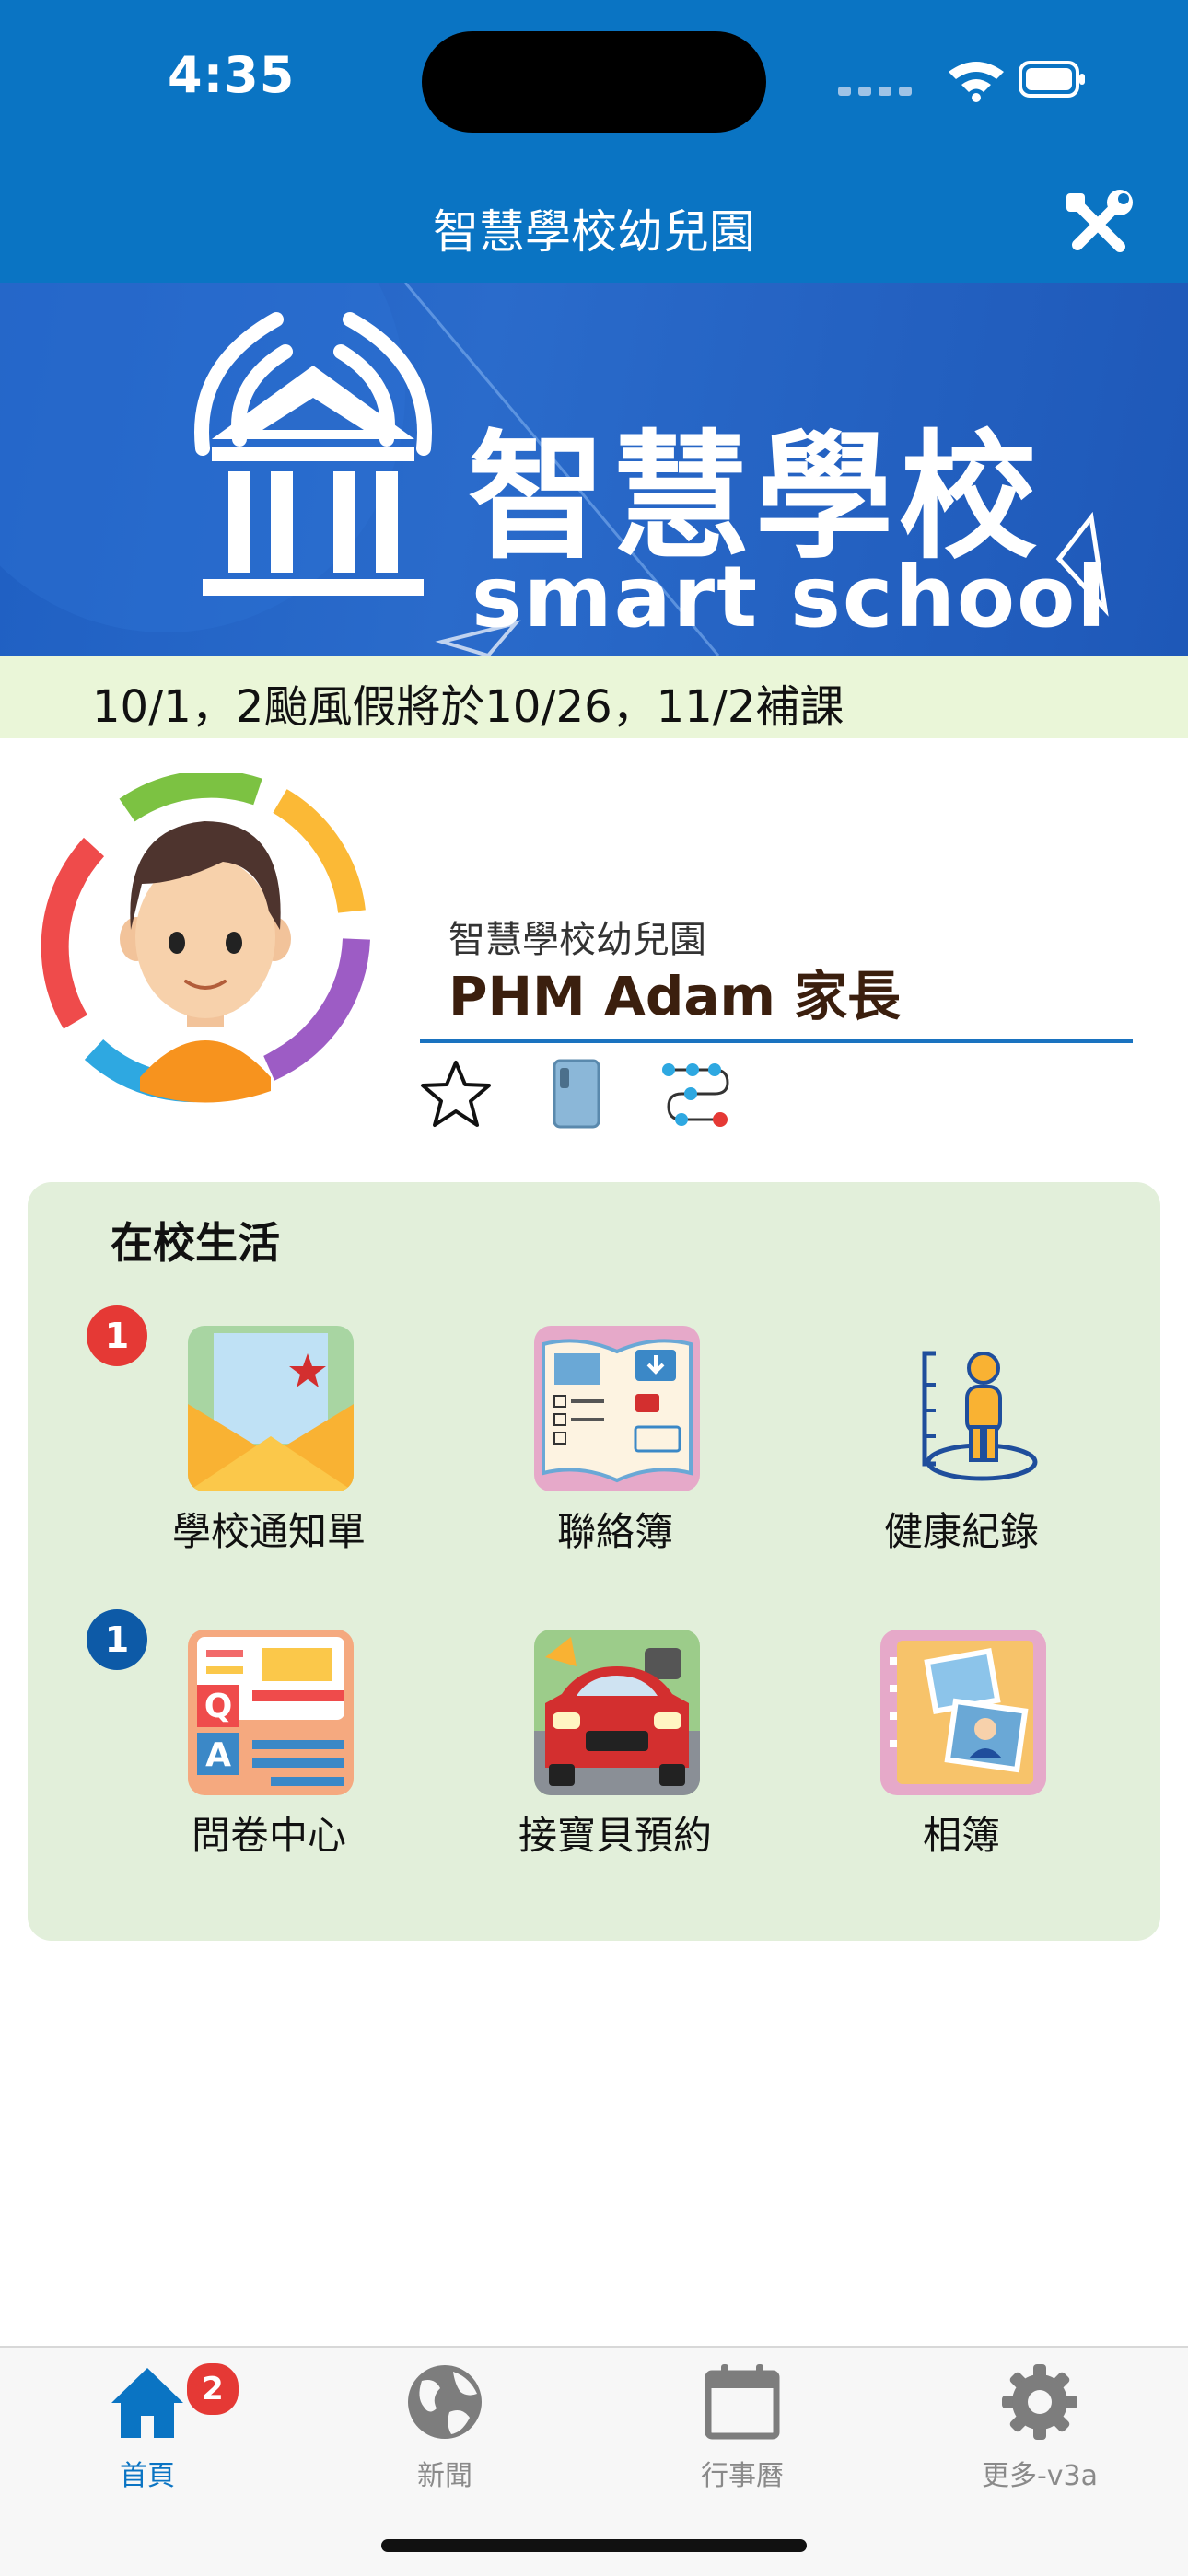 This screenshot has width=1188, height=2576. What do you see at coordinates (963, 1712) in the screenshot?
I see `photo-album-icon` at bounding box center [963, 1712].